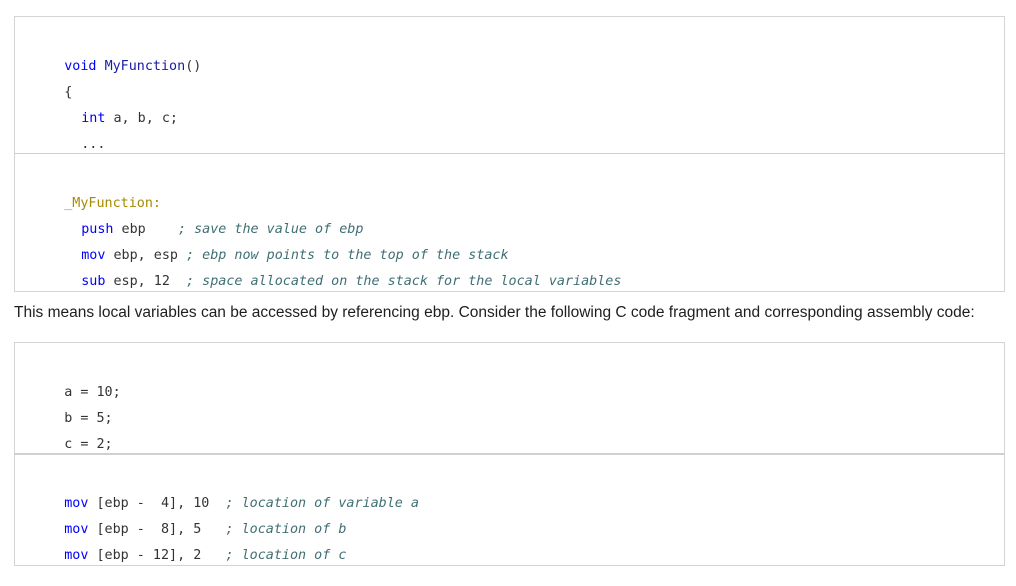 This screenshot has height=586, width=1016. Describe the element at coordinates (52, 81) in the screenshot. I see `code-line: {` at that location.